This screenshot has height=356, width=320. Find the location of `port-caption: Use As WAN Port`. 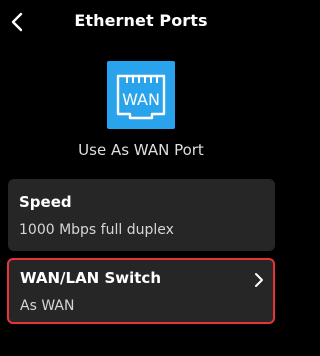

port-caption: Use As WAN Port is located at coordinates (141, 150).